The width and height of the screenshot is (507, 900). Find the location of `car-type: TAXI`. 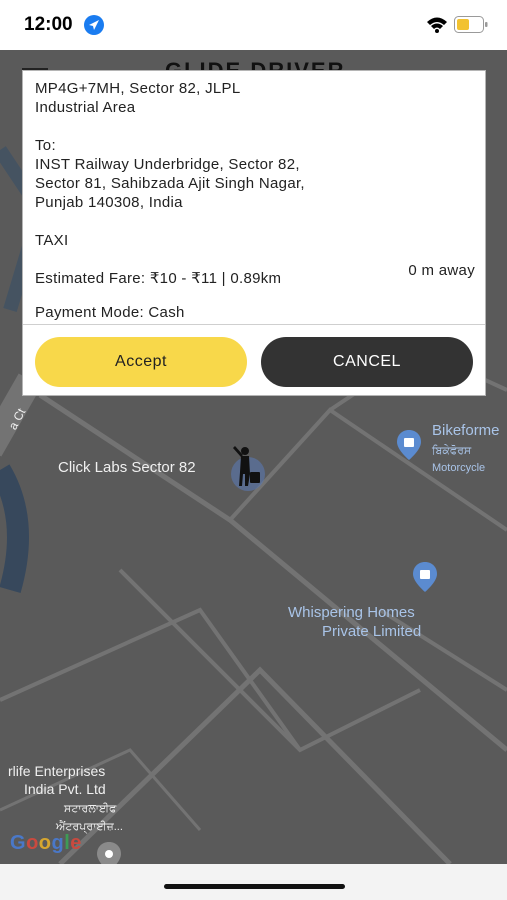

car-type: TAXI is located at coordinates (52, 240).